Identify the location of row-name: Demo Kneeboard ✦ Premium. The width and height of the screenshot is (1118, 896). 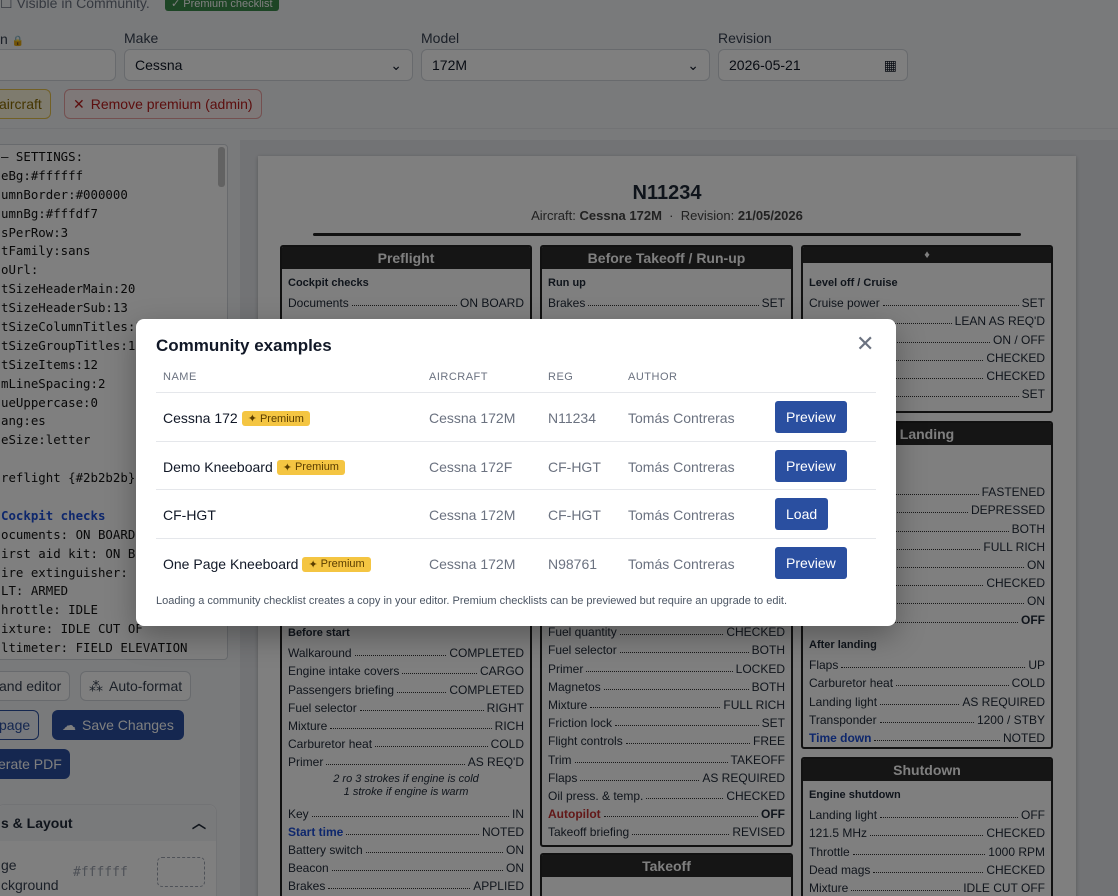
(254, 467).